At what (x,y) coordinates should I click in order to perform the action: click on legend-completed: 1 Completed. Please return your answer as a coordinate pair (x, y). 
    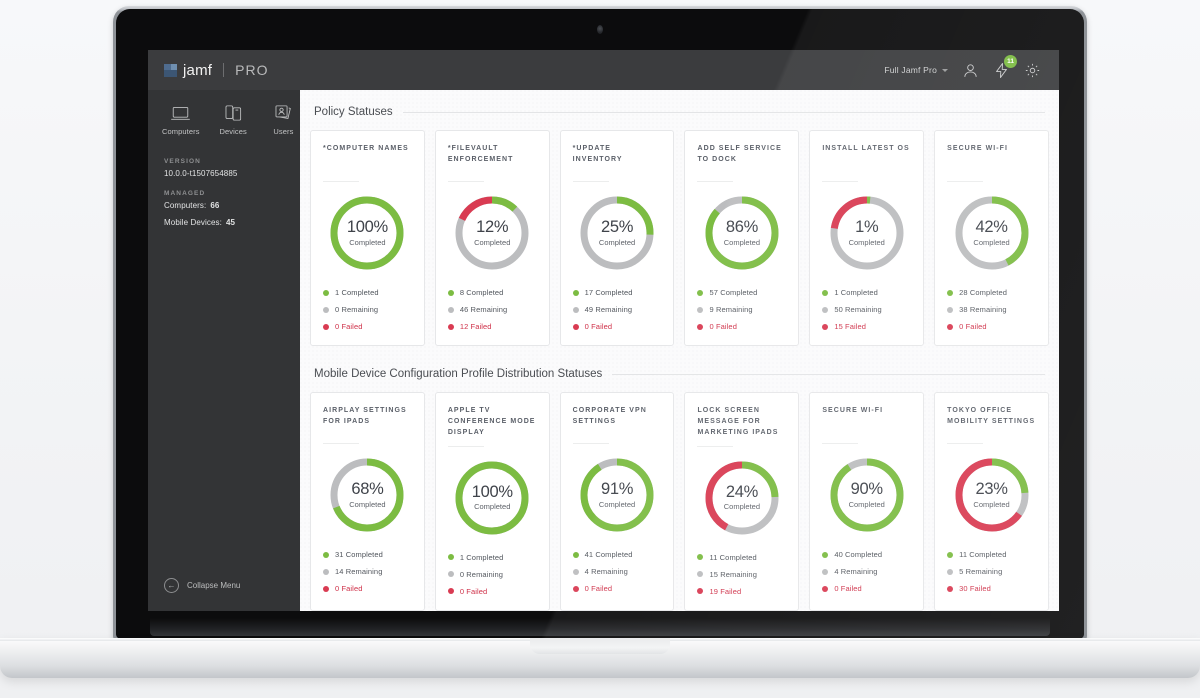
    Looking at the image, I should click on (492, 557).